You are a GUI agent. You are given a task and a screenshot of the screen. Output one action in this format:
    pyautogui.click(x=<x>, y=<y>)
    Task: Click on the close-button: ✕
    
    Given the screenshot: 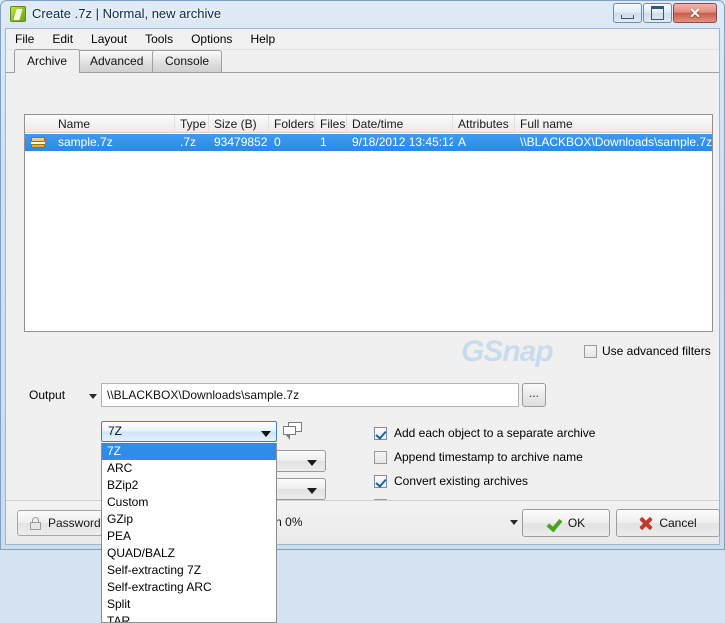 What is the action you would take?
    pyautogui.click(x=695, y=13)
    